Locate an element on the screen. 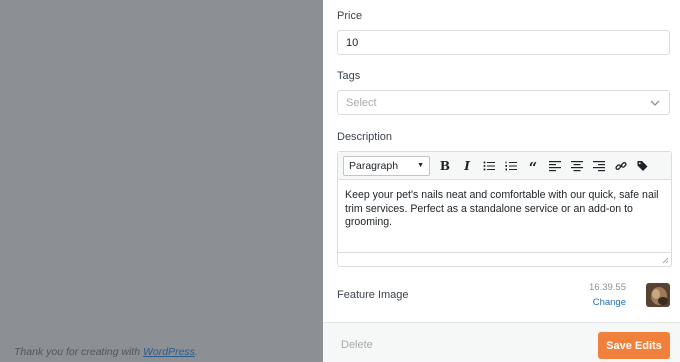 The image size is (680, 362). footer-suffix: . is located at coordinates (196, 352).